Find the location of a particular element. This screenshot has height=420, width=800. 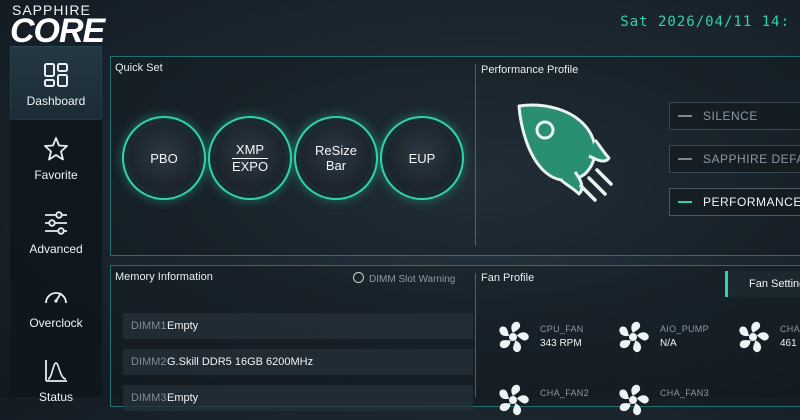

gauge-icon is located at coordinates (56, 298).